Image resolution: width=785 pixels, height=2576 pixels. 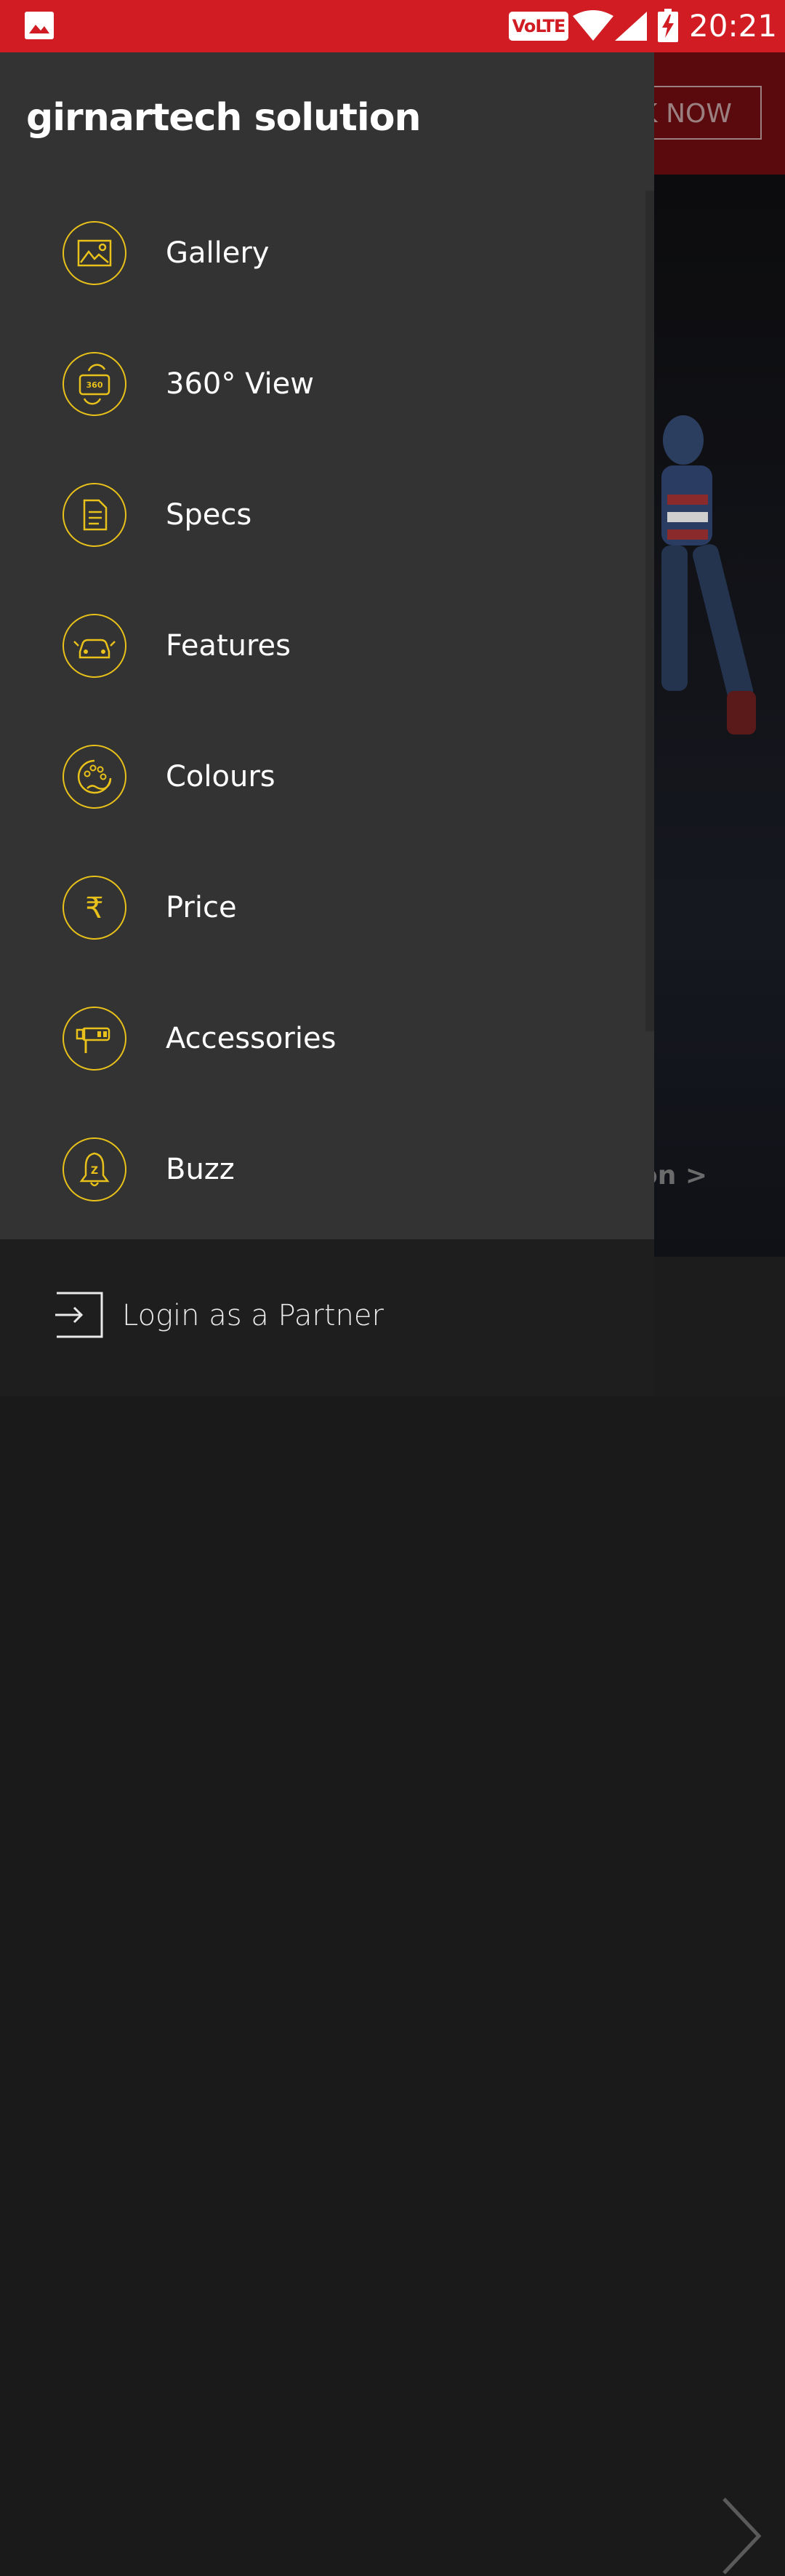 What do you see at coordinates (741, 2536) in the screenshot?
I see `chevron-right-icon` at bounding box center [741, 2536].